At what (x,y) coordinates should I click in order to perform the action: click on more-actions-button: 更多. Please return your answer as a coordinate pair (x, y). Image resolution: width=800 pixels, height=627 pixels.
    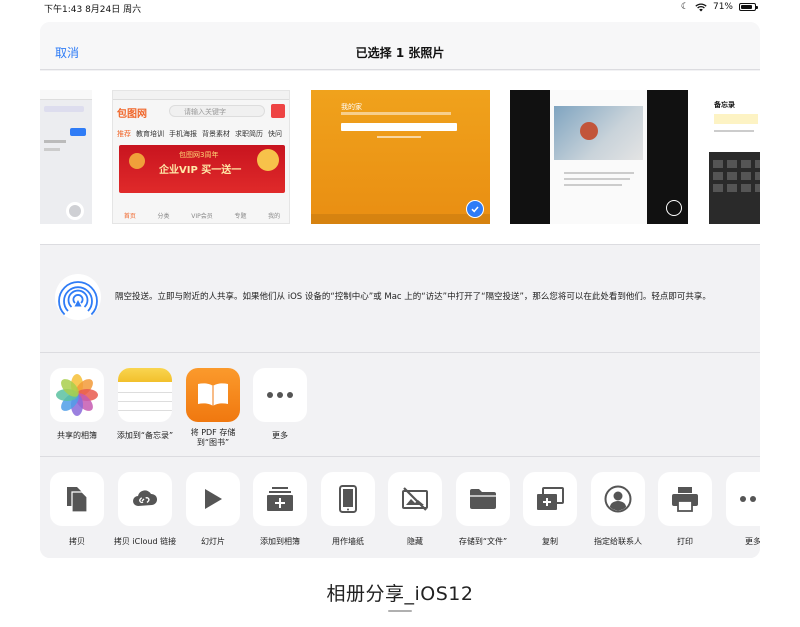
    Looking at the image, I should click on (739, 509).